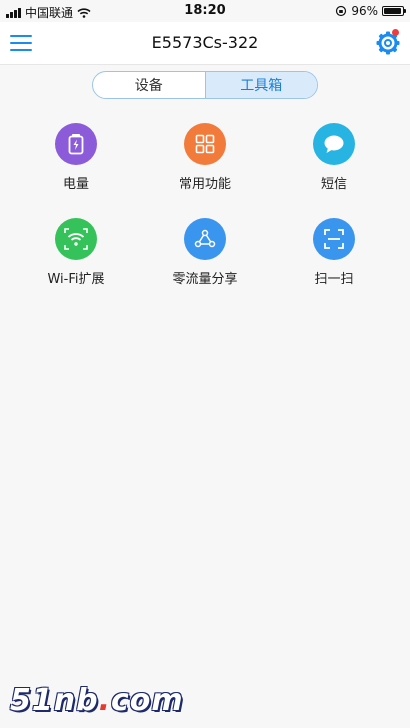 The height and width of the screenshot is (728, 410). What do you see at coordinates (334, 279) in the screenshot?
I see `tool-scan-label: 扫一扫` at bounding box center [334, 279].